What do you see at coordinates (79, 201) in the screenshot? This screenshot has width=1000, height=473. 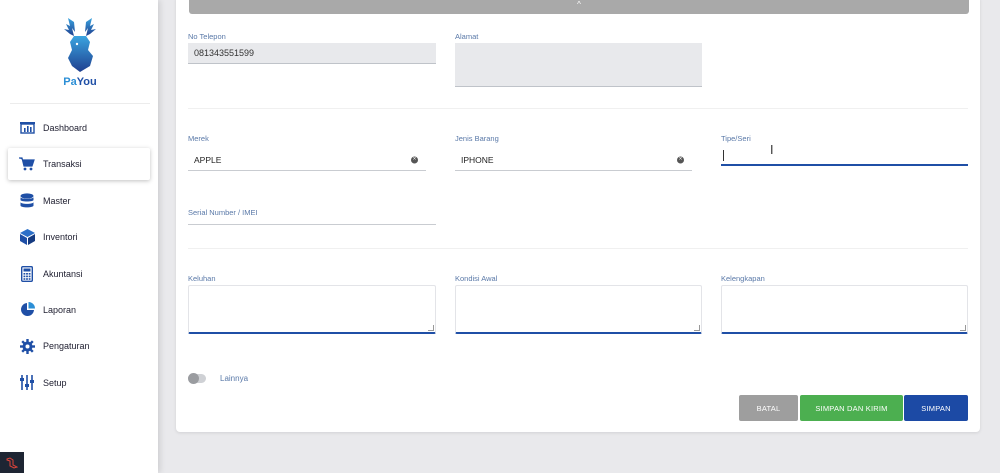 I see `sidebar-item-master: Master` at bounding box center [79, 201].